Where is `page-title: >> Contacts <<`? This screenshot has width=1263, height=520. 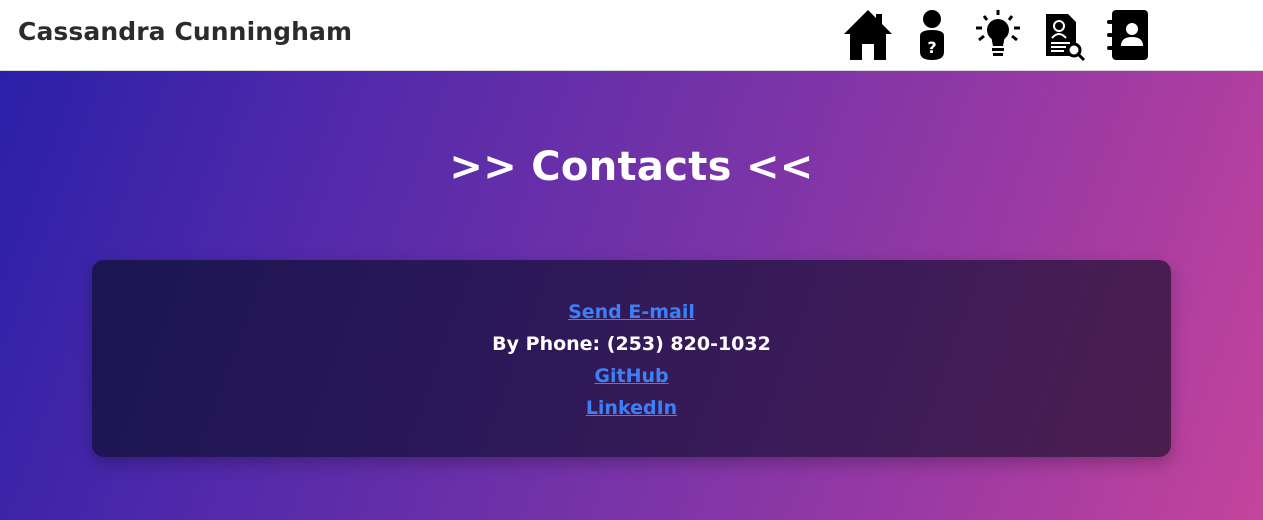
page-title: >> Contacts << is located at coordinates (631, 167).